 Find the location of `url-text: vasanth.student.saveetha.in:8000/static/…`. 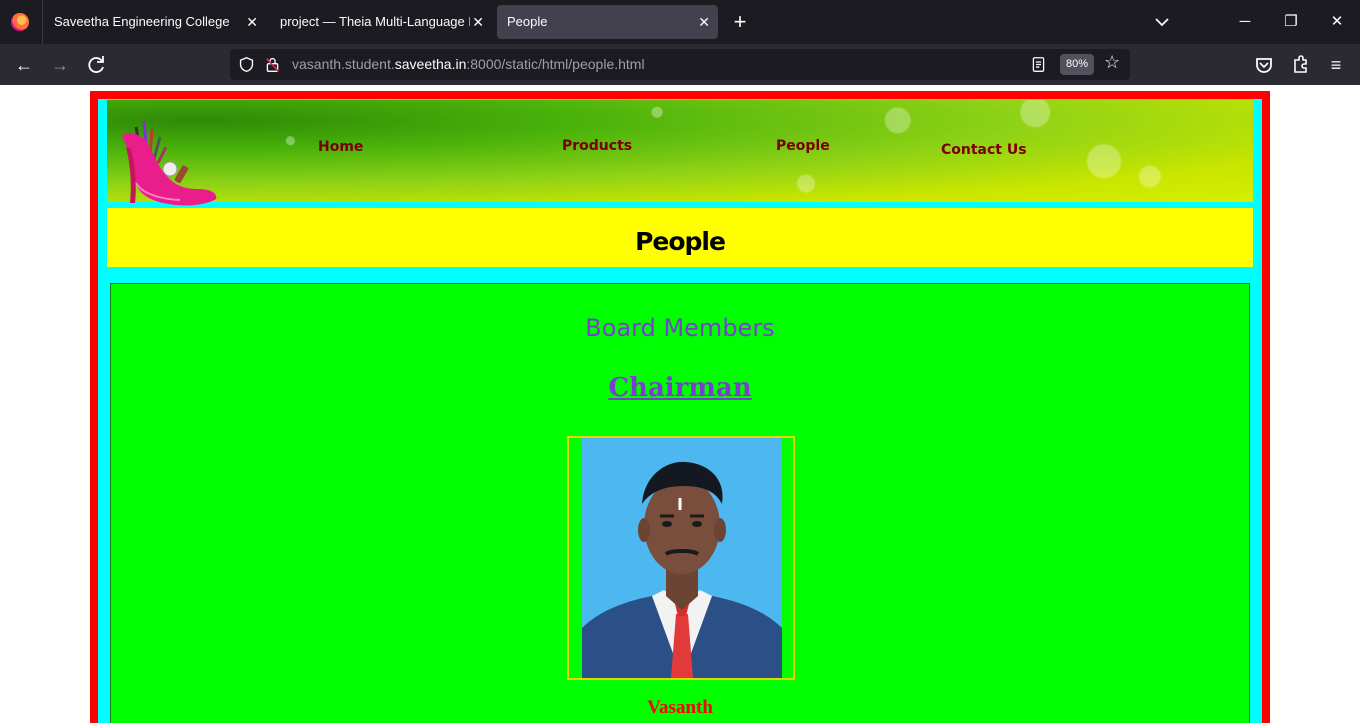

url-text: vasanth.student.saveetha.in:8000/static/… is located at coordinates (468, 64).